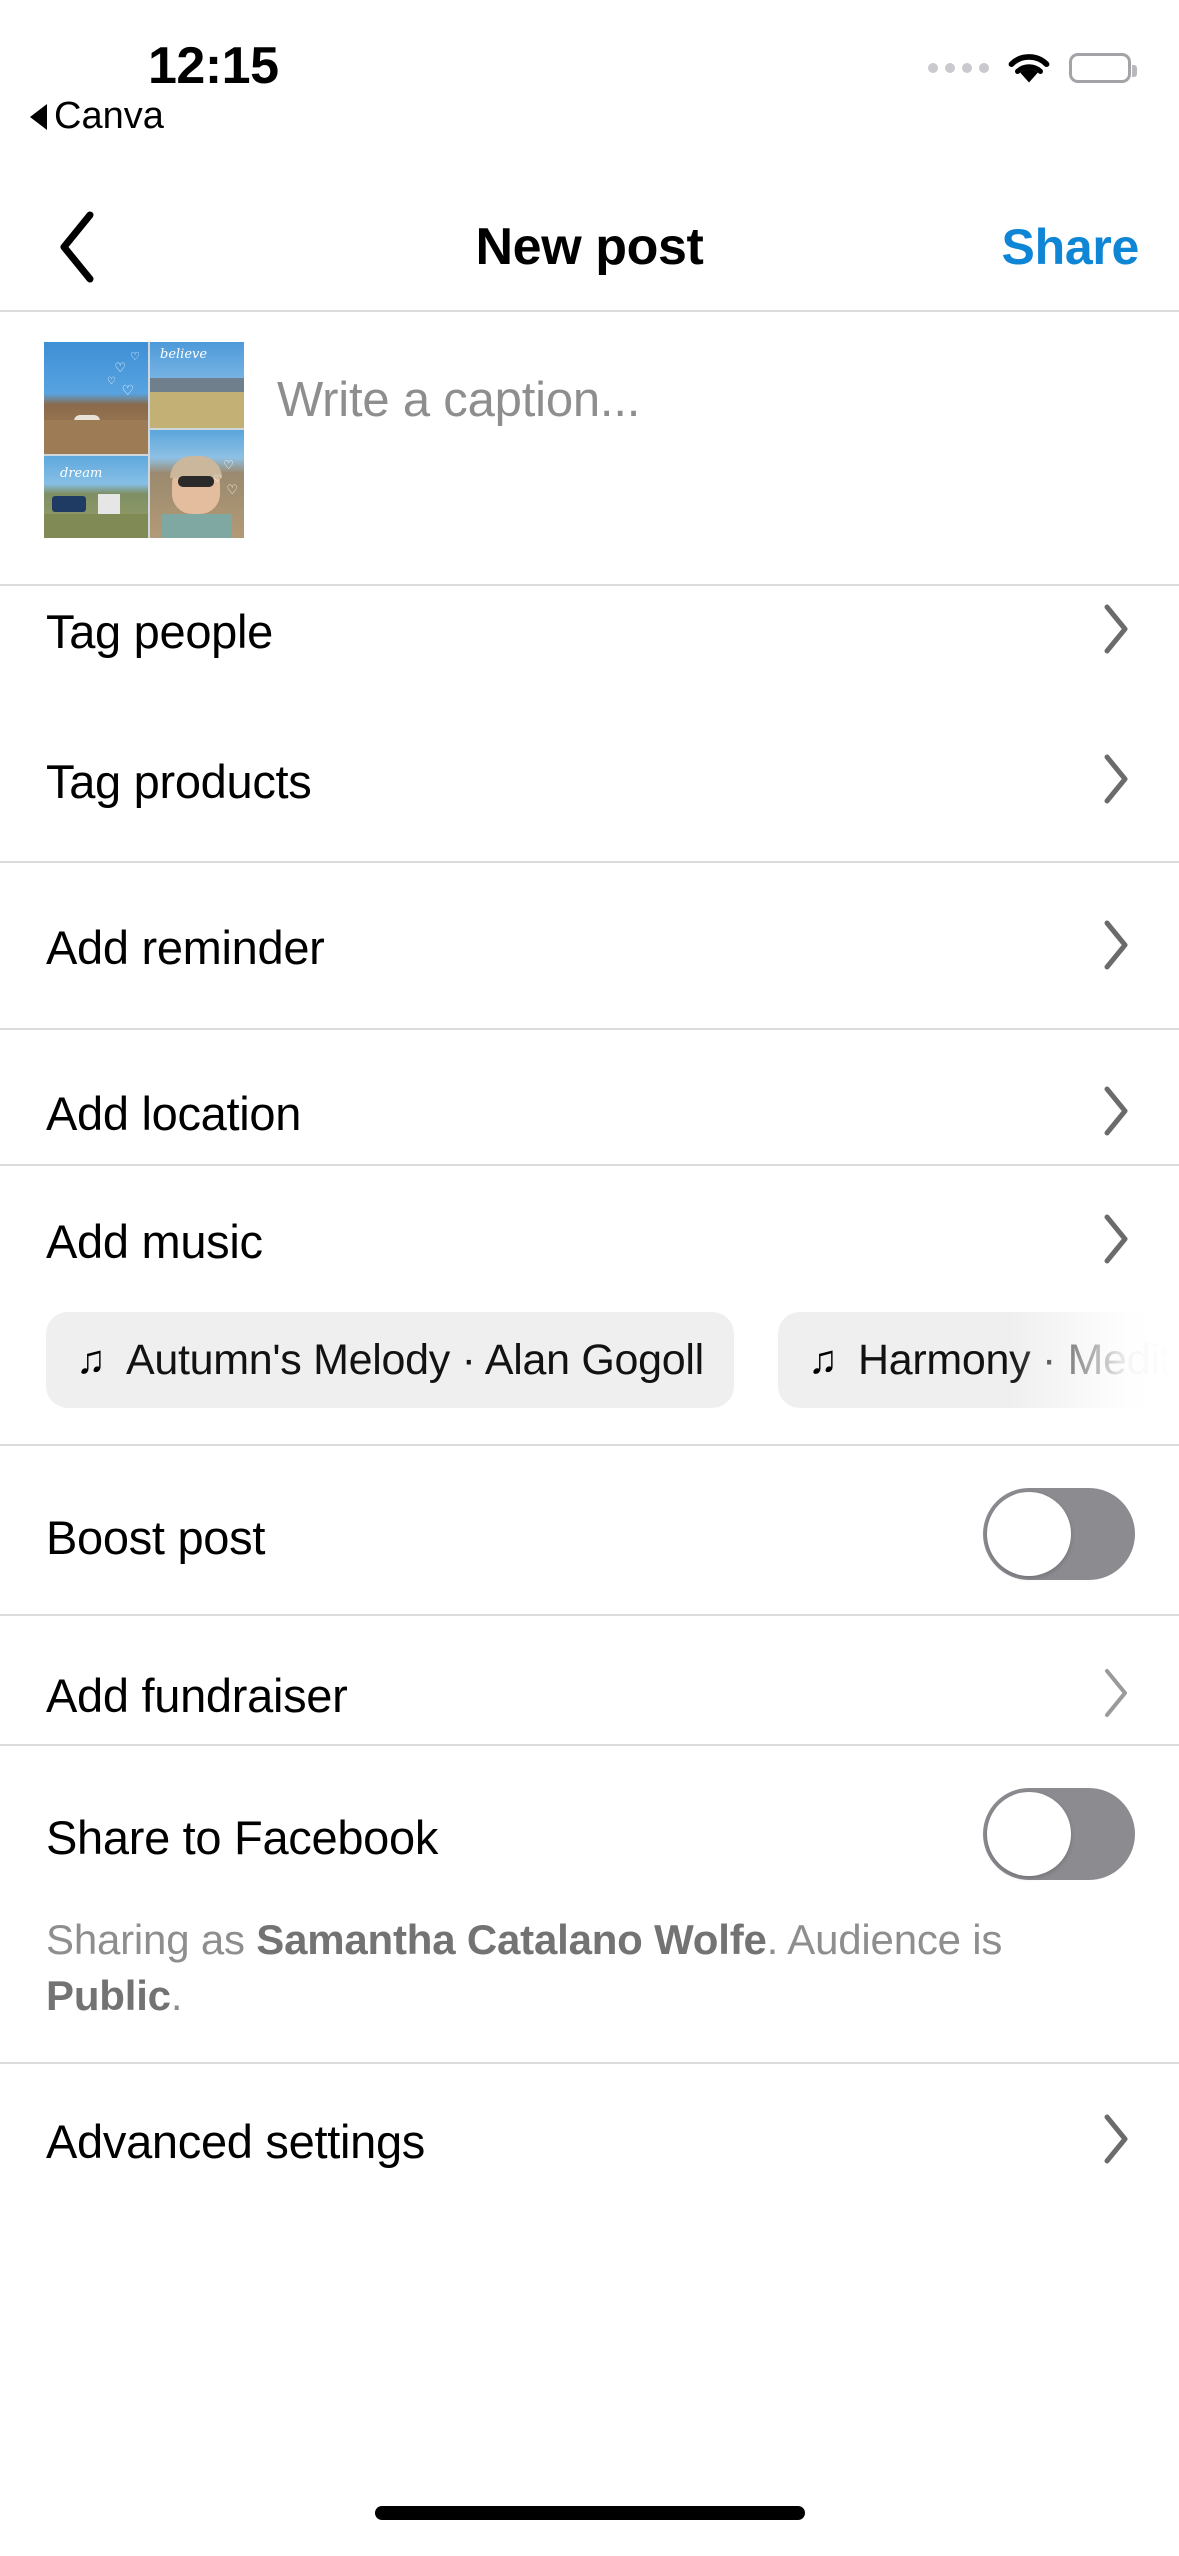  Describe the element at coordinates (213, 66) in the screenshot. I see `status-bar-time: 12:15` at that location.